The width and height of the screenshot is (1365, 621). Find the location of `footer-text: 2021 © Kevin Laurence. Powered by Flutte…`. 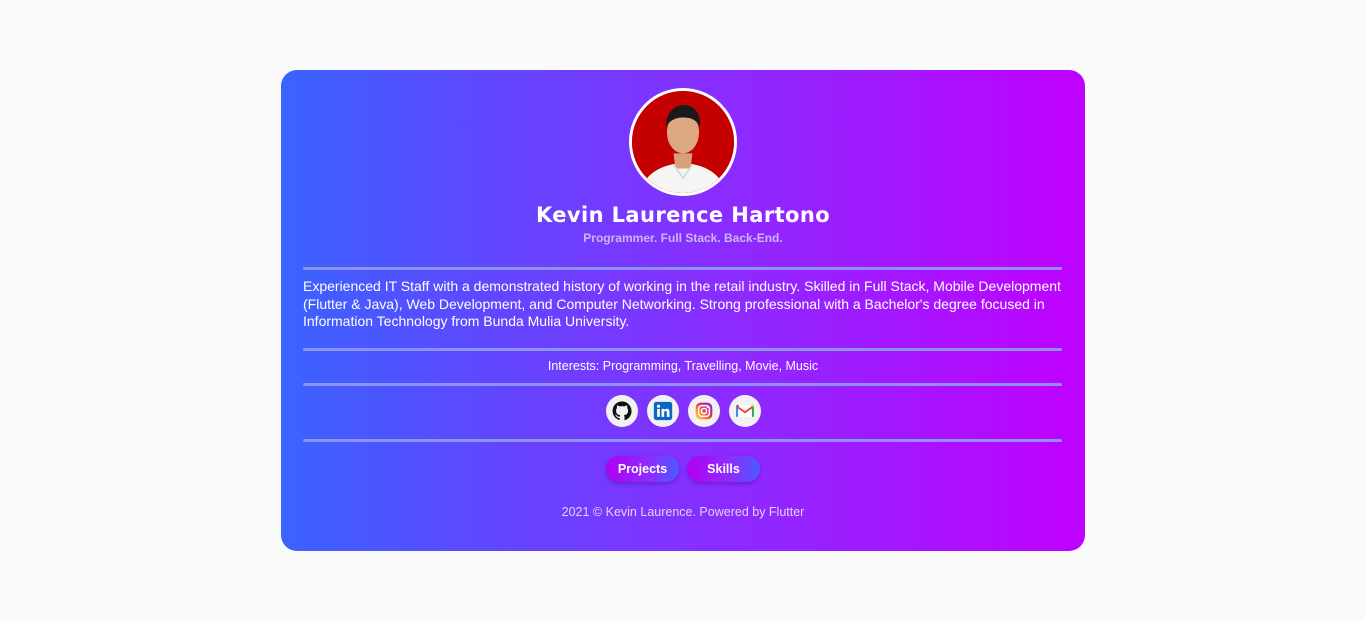

footer-text: 2021 © Kevin Laurence. Powered by Flutte… is located at coordinates (683, 512).